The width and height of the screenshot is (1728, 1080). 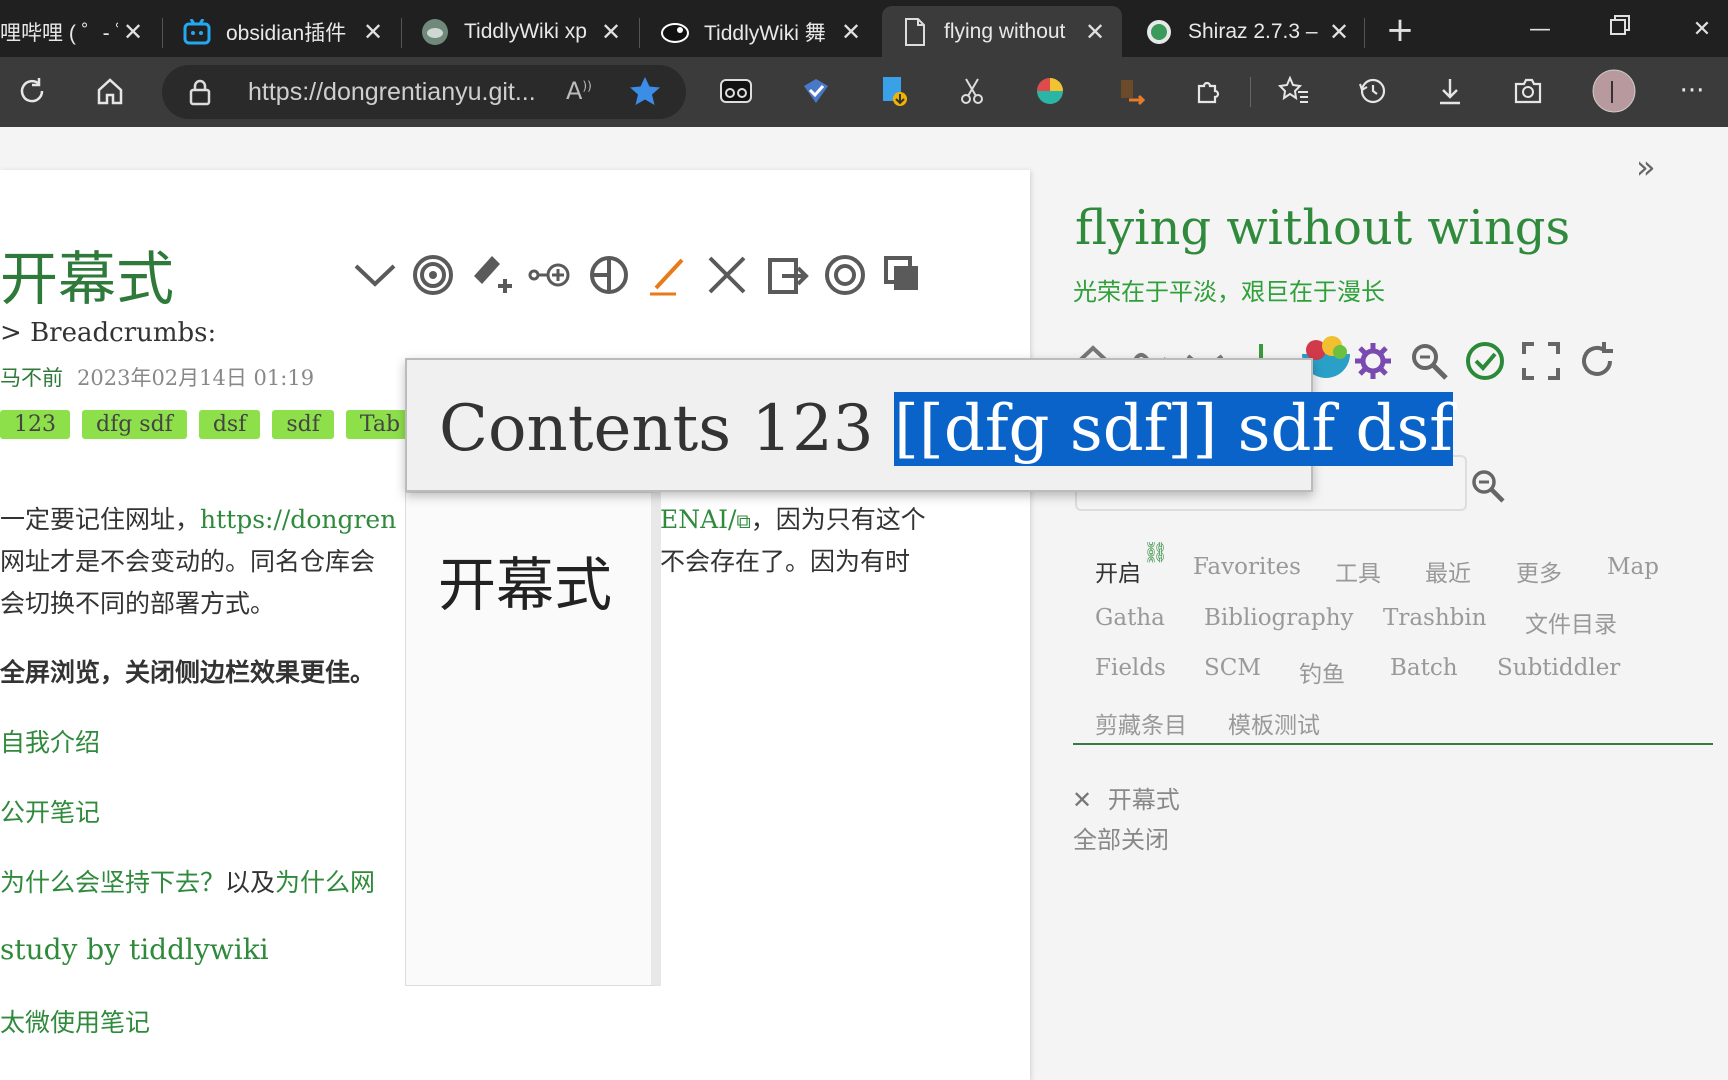 What do you see at coordinates (1130, 668) in the screenshot?
I see `tab-fields: Fields` at bounding box center [1130, 668].